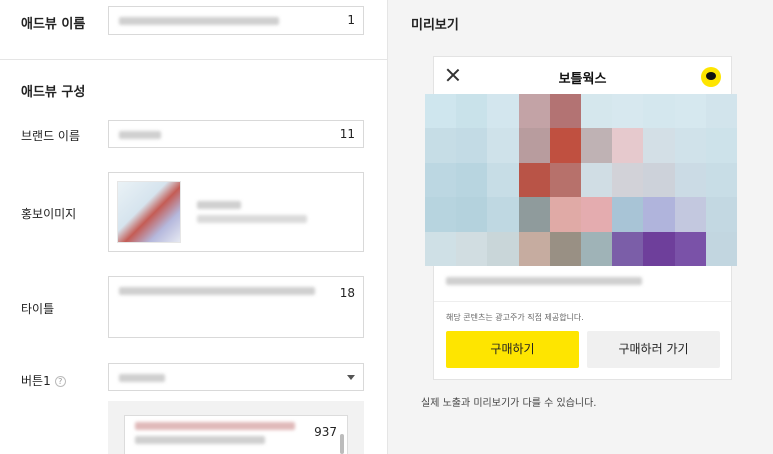 The image size is (773, 454). Describe the element at coordinates (36, 381) in the screenshot. I see `button1-label: 버튼1` at that location.